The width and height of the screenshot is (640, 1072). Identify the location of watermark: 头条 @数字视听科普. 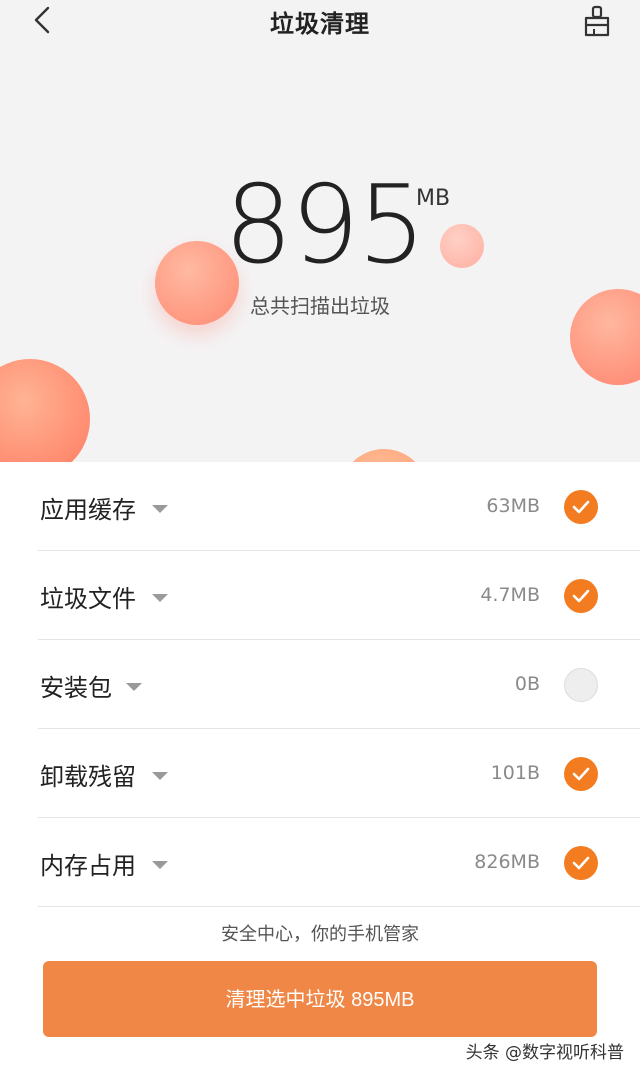
(544, 1053).